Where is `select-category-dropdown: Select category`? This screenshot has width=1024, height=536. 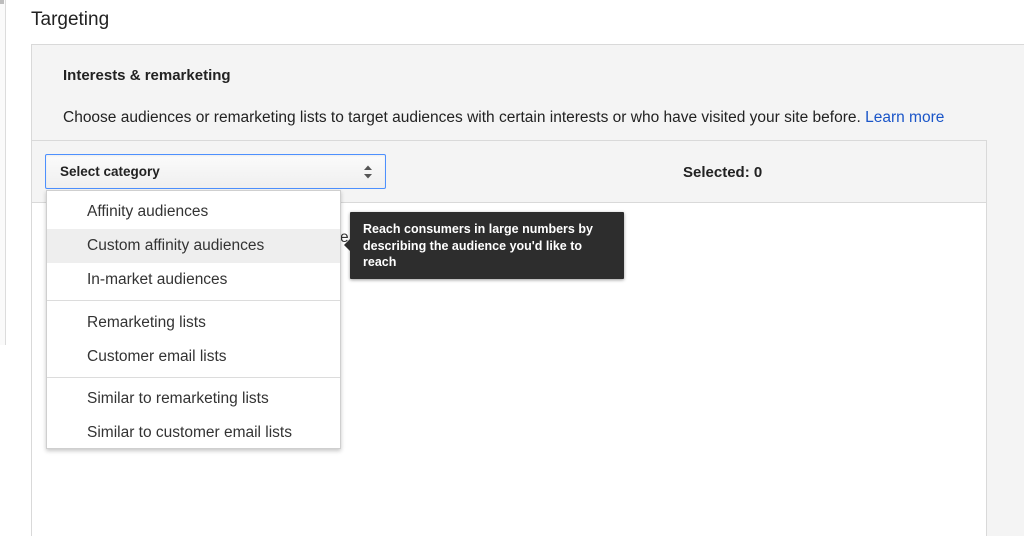 select-category-dropdown: Select category is located at coordinates (215, 171).